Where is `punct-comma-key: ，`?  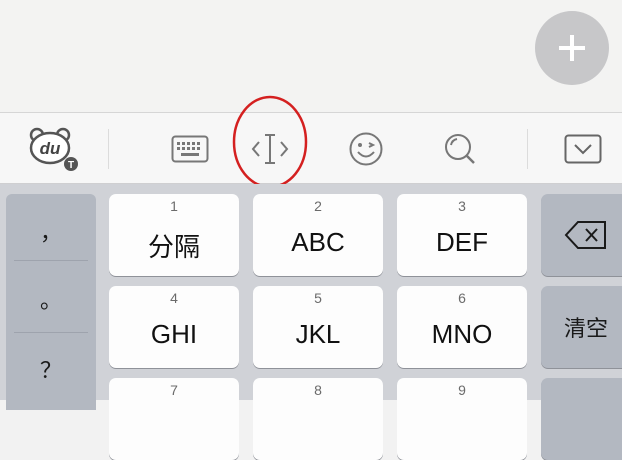
punct-comma-key: ， is located at coordinates (51, 231).